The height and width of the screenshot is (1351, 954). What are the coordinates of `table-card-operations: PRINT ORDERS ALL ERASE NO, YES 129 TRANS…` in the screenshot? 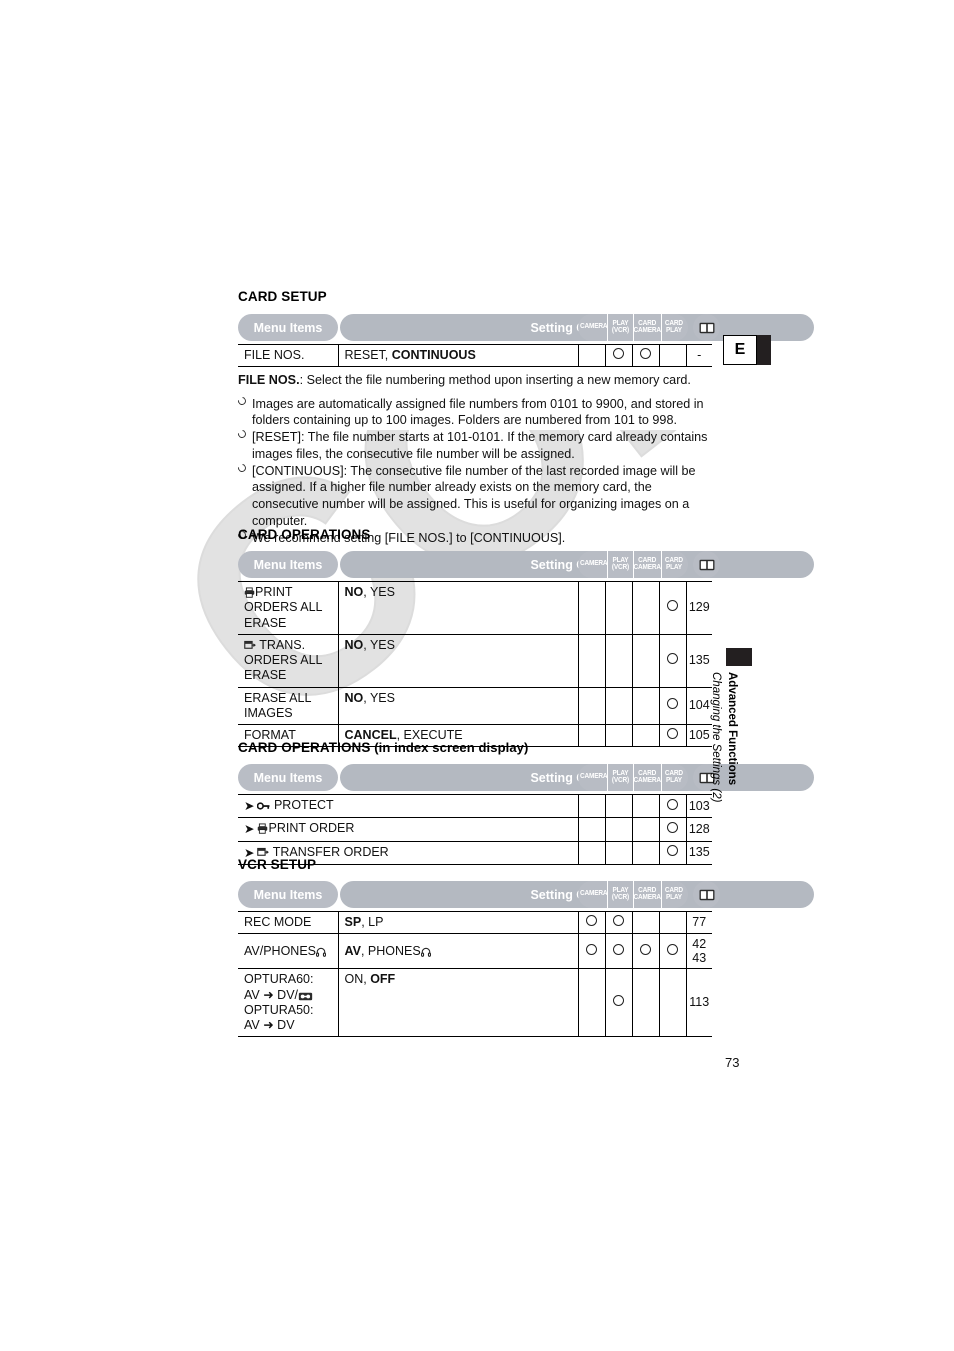 It's located at (475, 664).